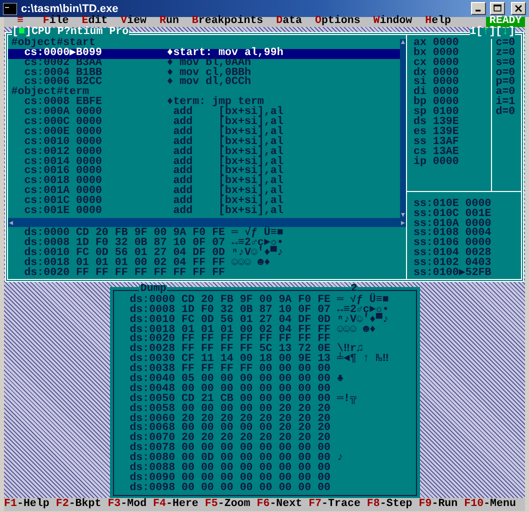  Describe the element at coordinates (79, 504) in the screenshot. I see `function-key: F2-Bkpt` at that location.